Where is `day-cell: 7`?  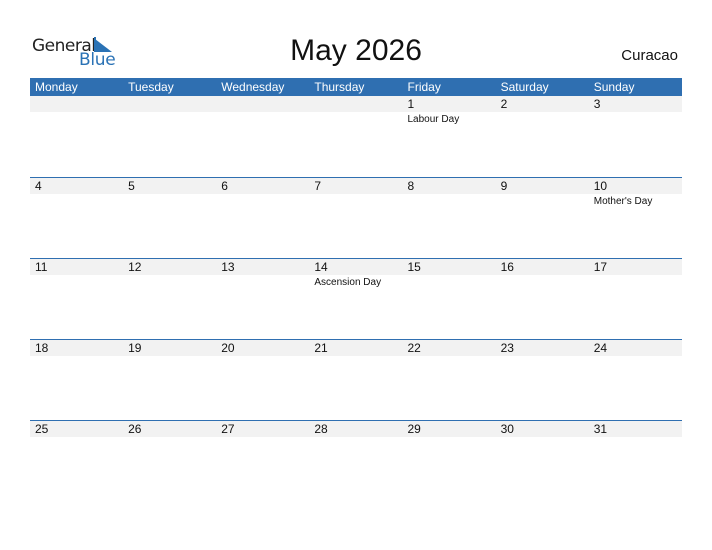
day-cell: 7 is located at coordinates (355, 218).